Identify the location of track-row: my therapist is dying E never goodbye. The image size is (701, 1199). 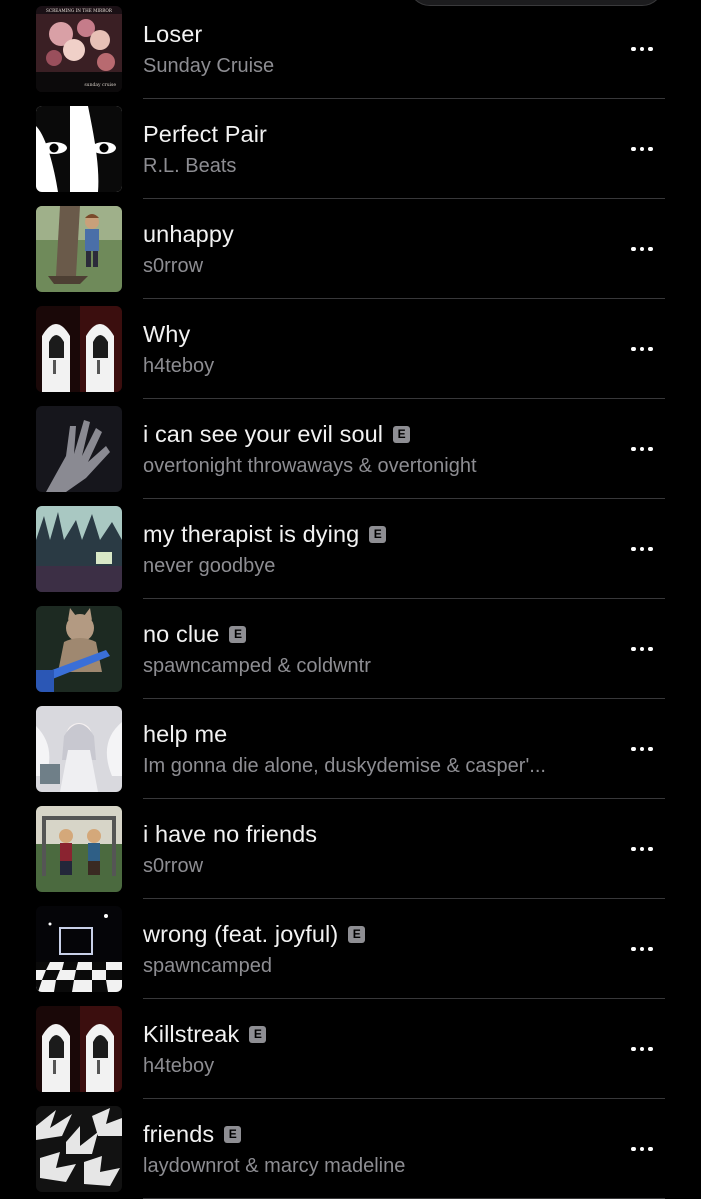
(350, 549).